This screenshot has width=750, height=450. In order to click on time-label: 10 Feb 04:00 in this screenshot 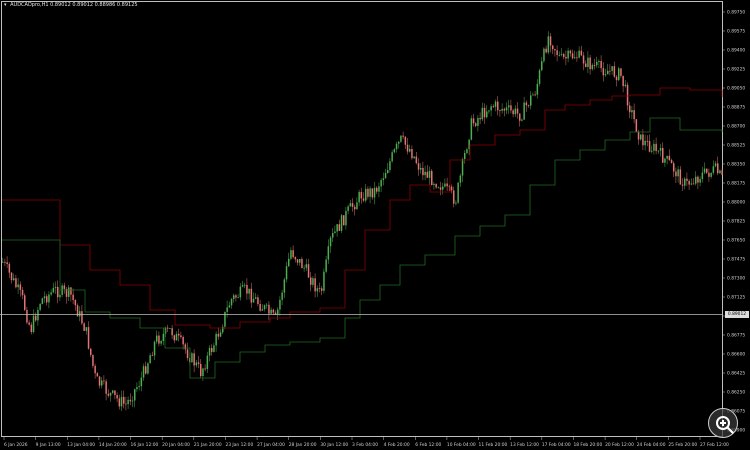, I will do `click(461, 445)`.